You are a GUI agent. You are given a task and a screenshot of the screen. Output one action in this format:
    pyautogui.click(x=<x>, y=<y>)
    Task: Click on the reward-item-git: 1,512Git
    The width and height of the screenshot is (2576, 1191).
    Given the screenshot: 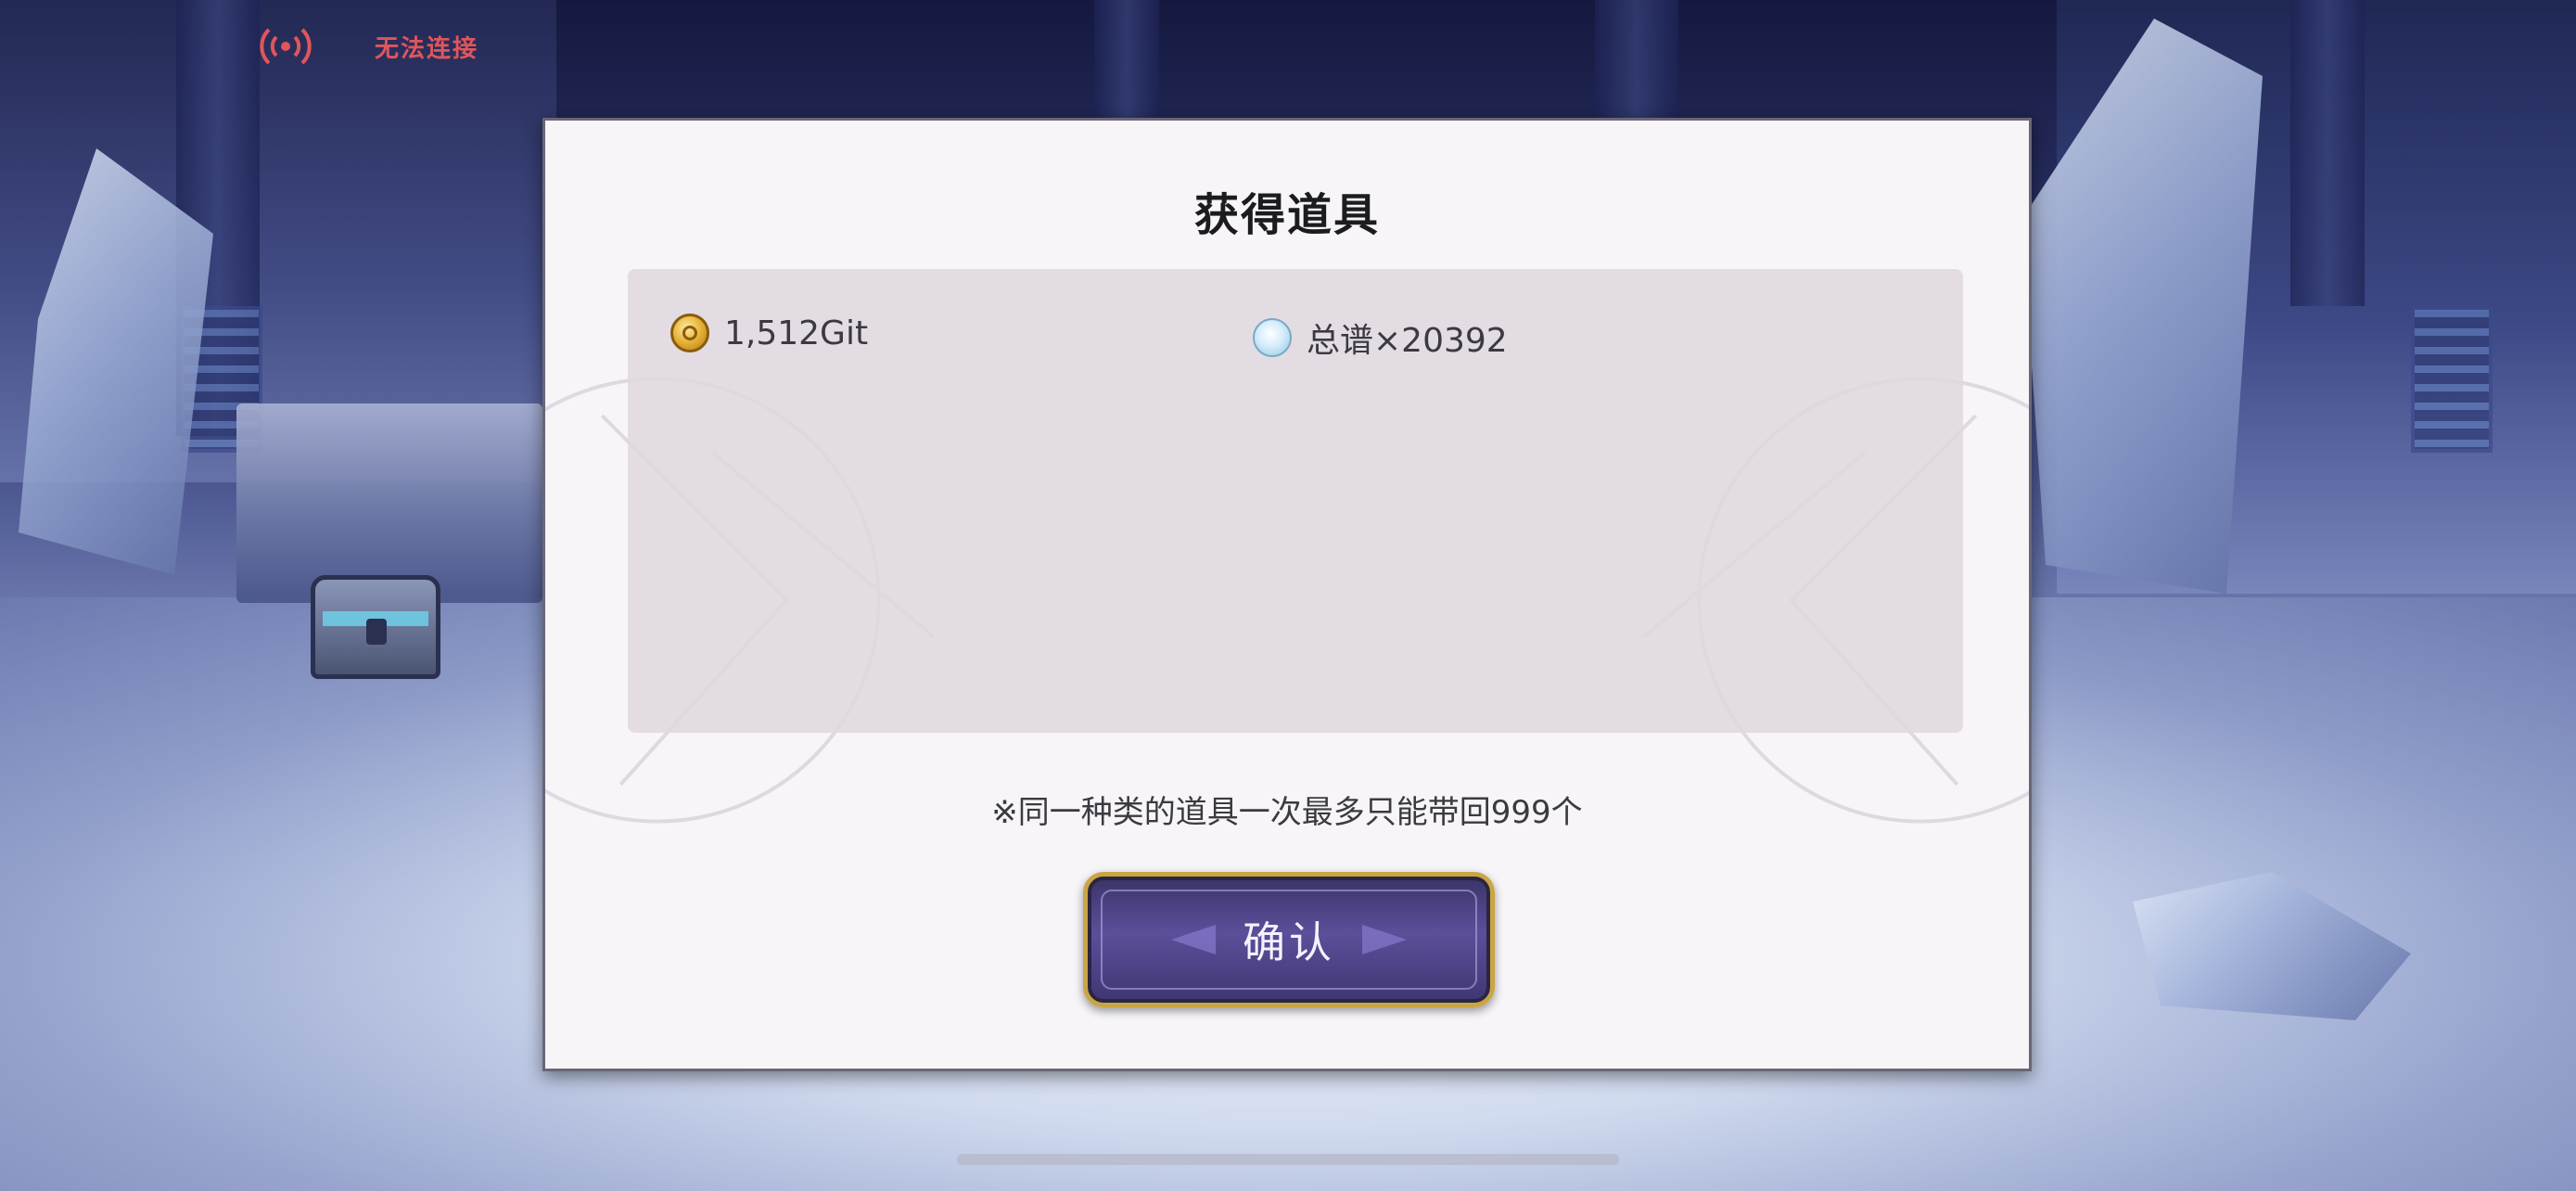 What is the action you would take?
    pyautogui.click(x=769, y=333)
    